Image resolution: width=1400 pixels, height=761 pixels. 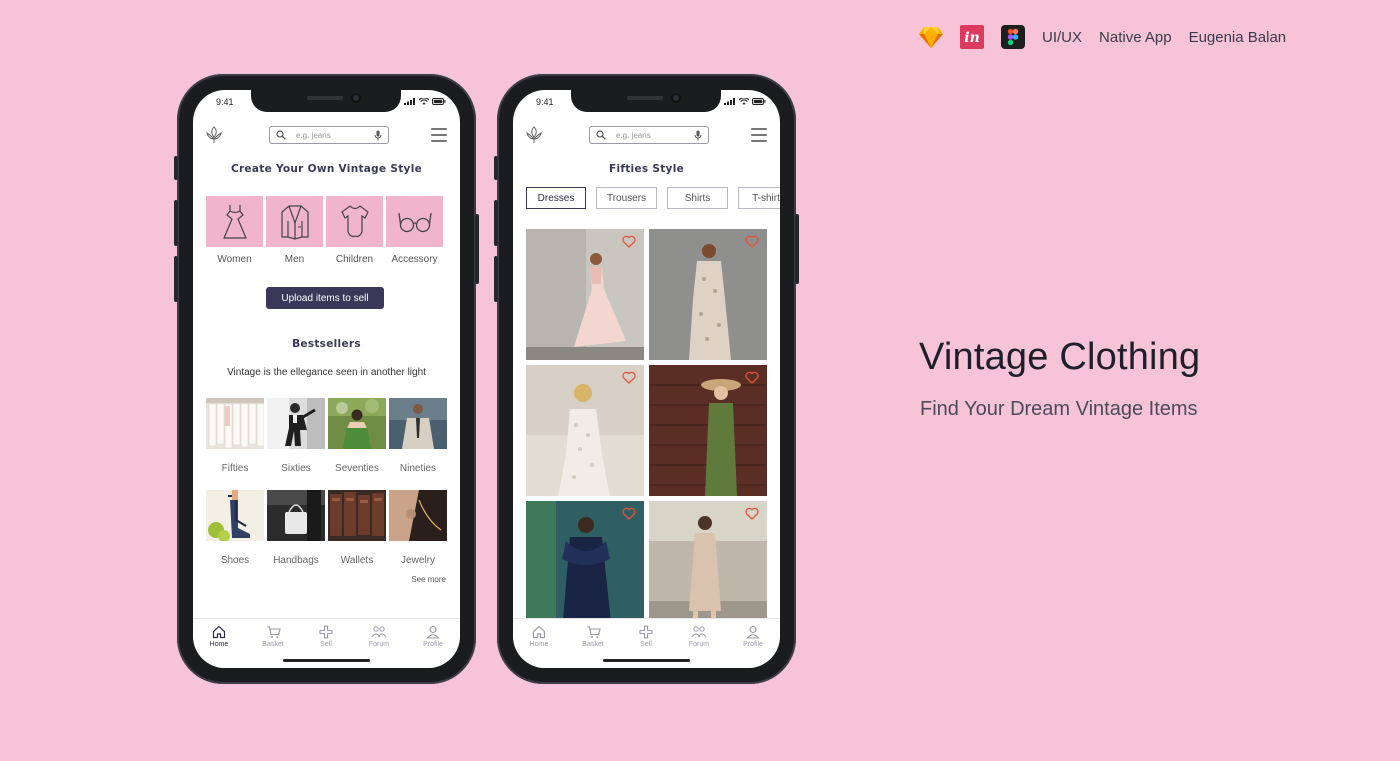 I want to click on wifi-icon, so click(x=424, y=101).